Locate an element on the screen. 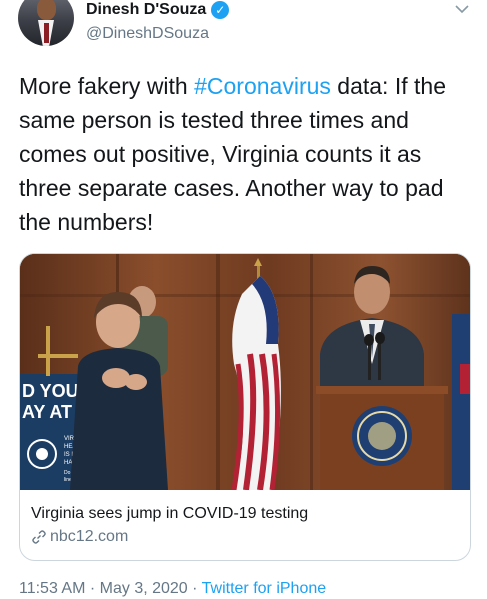 Image resolution: width=487 pixels, height=599 pixels. card-title: Virginia sees jump in COVID-19 testing is located at coordinates (169, 514).